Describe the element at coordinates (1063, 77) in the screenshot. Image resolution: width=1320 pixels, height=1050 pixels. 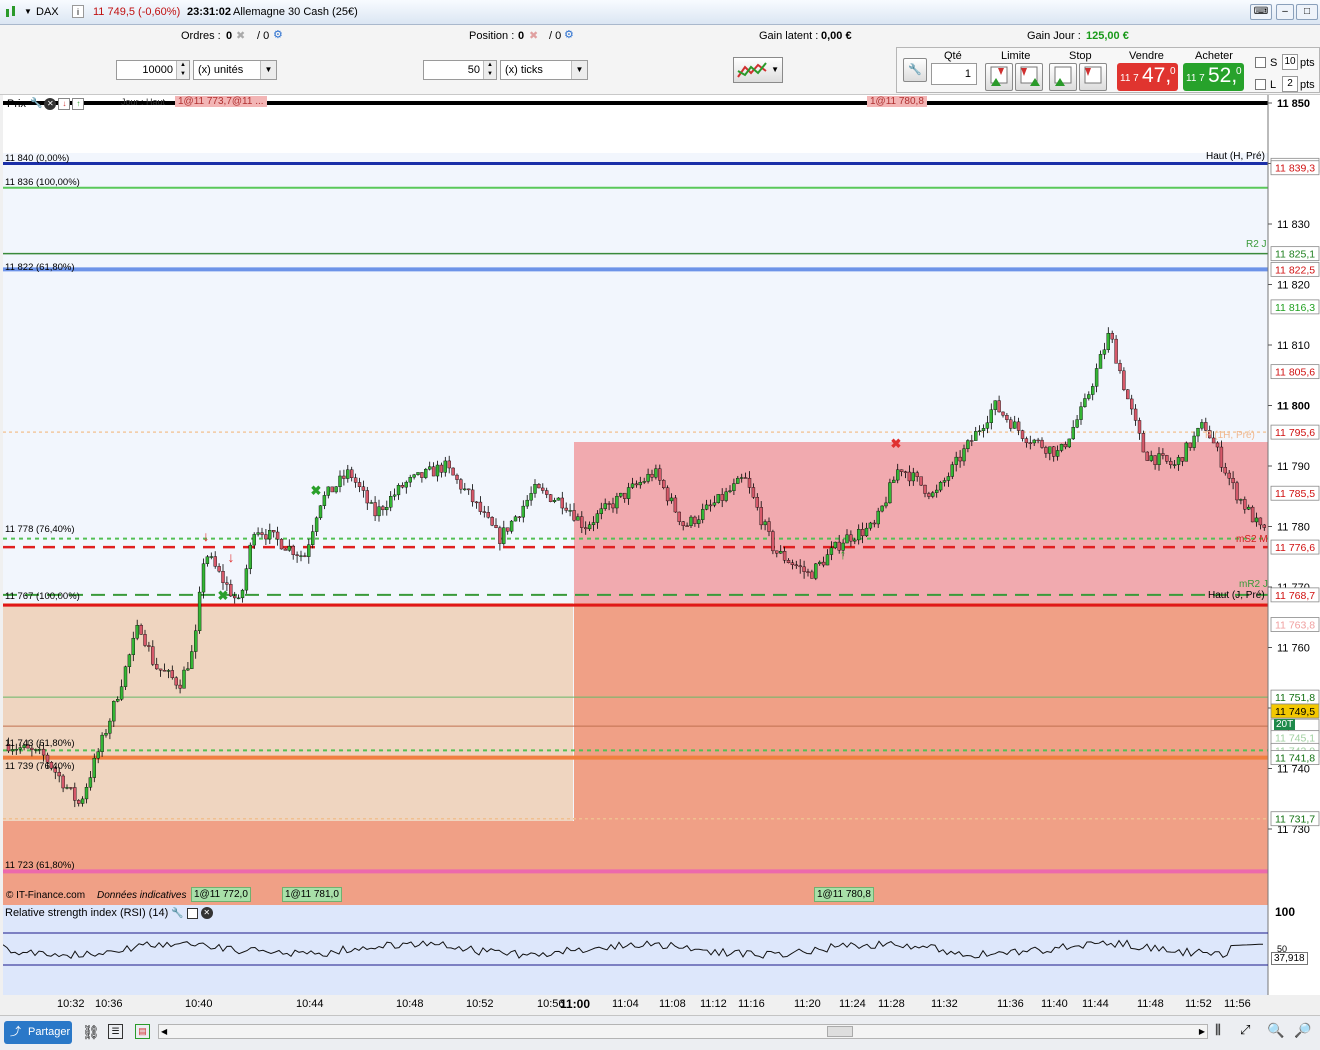
I see `stop-buy-button` at that location.